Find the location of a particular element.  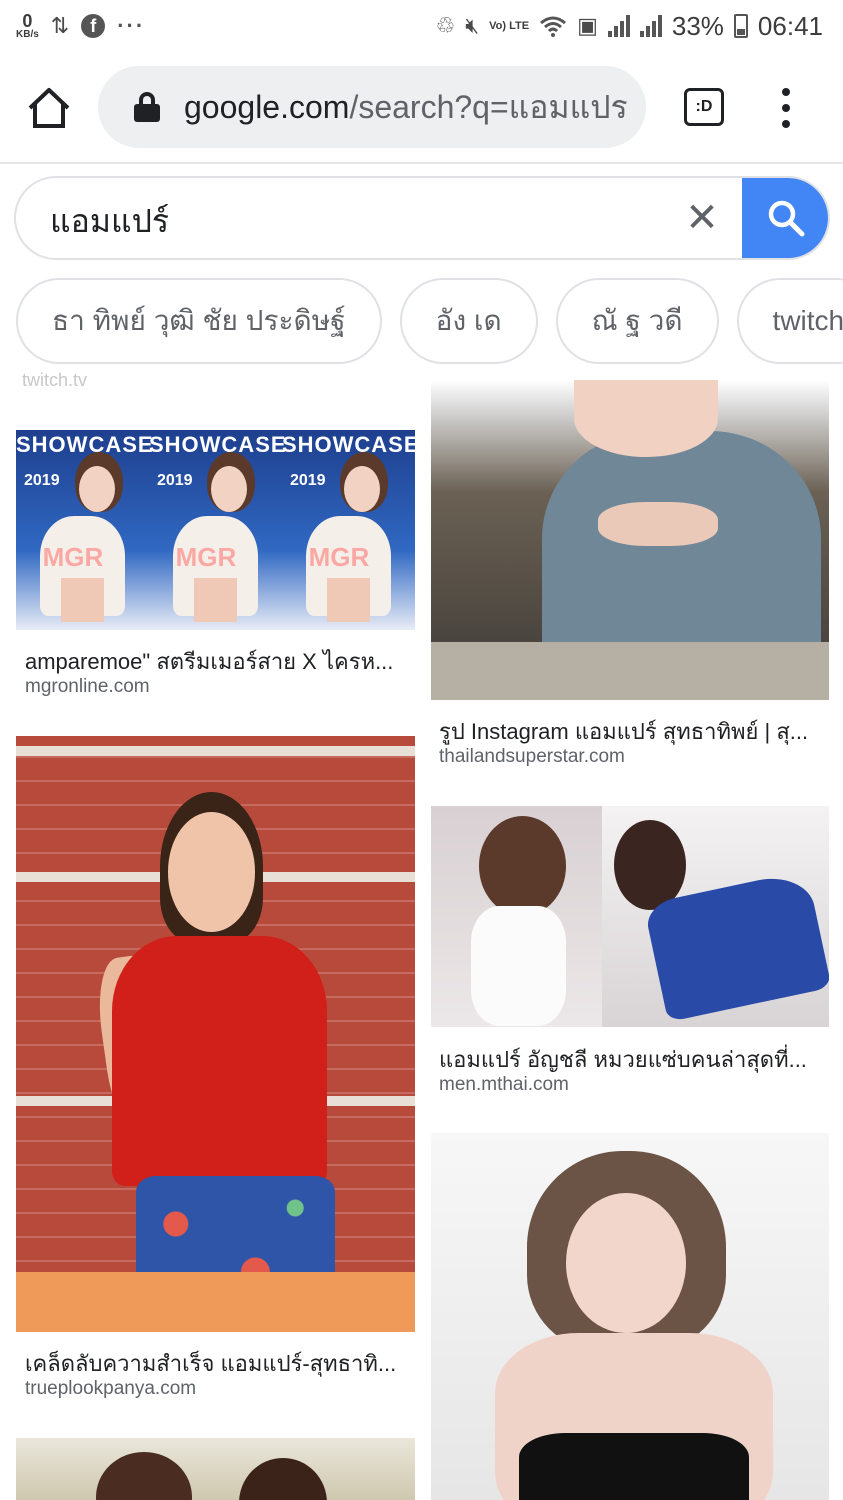

chip-suggestion-3: ณั ฐ วดี is located at coordinates (637, 321).